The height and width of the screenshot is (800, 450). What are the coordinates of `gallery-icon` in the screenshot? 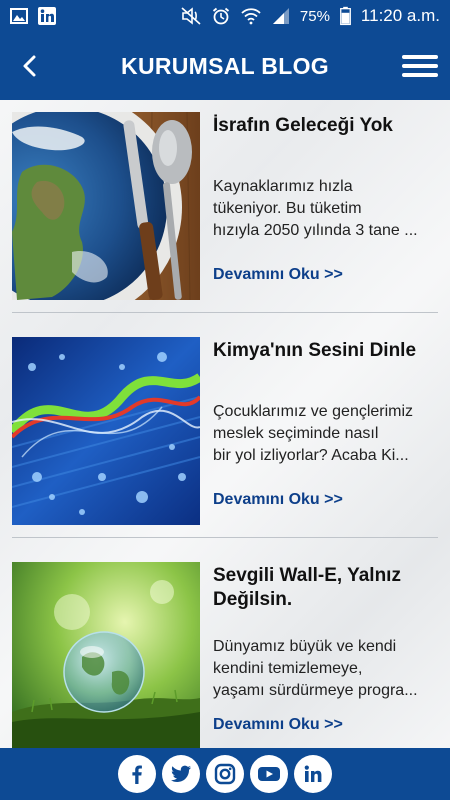 It's located at (19, 16).